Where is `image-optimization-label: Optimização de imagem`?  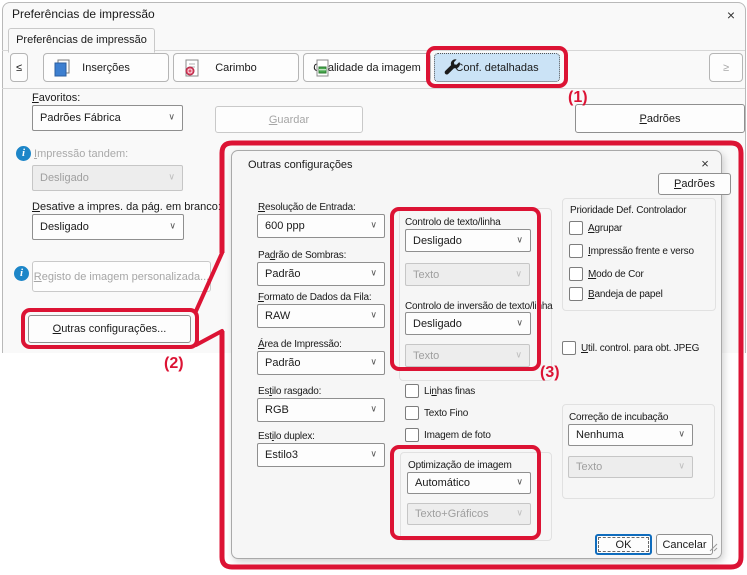 image-optimization-label: Optimização de imagem is located at coordinates (460, 465).